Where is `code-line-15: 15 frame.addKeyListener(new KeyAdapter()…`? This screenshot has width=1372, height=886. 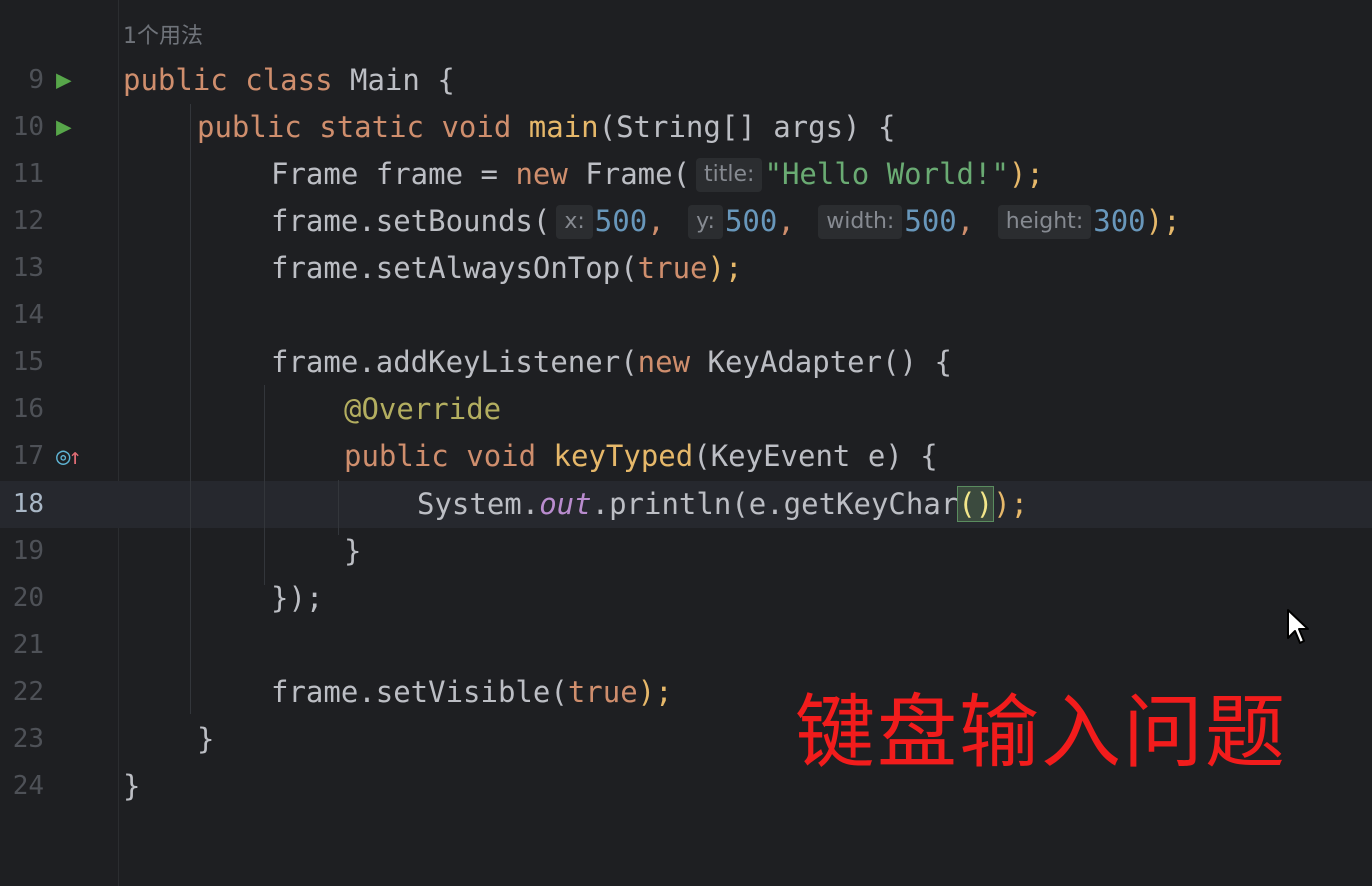
code-line-15: 15 frame.addKeyListener(new KeyAdapter()… is located at coordinates (686, 362).